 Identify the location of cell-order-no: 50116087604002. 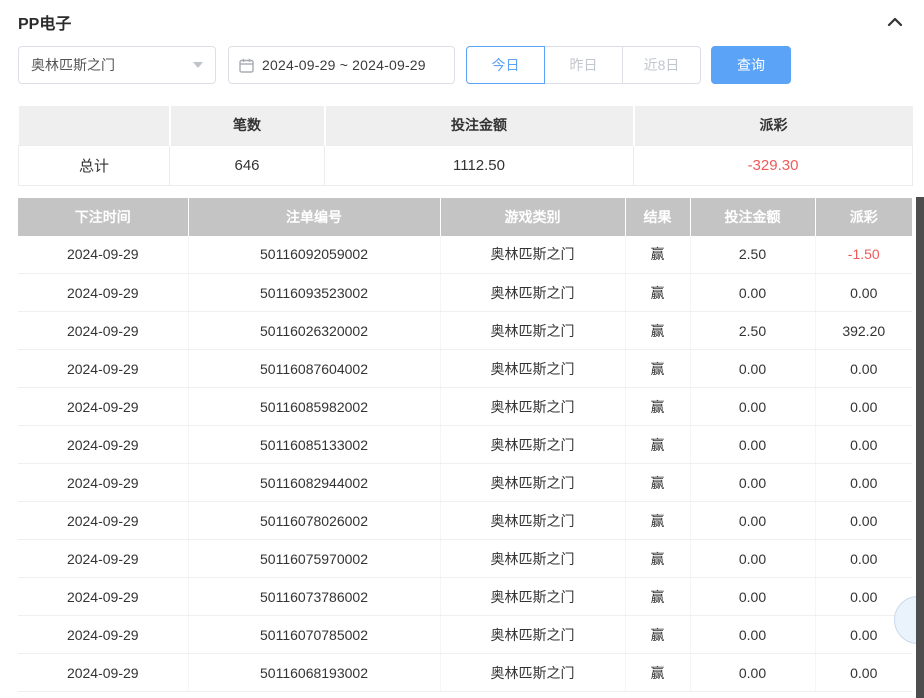
(314, 368).